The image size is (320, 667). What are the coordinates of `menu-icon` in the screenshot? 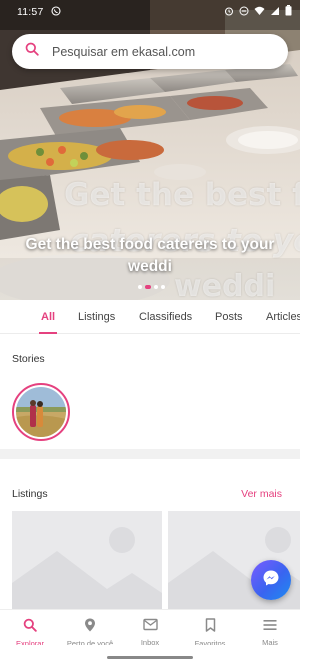 It's located at (270, 627).